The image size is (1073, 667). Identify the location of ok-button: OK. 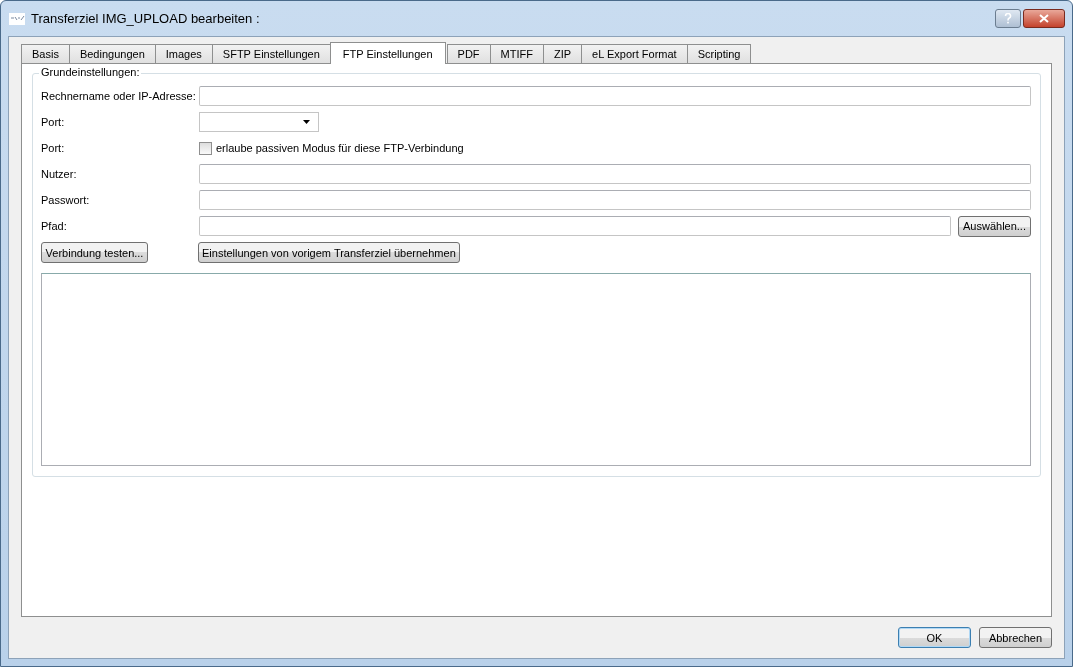
(934, 637).